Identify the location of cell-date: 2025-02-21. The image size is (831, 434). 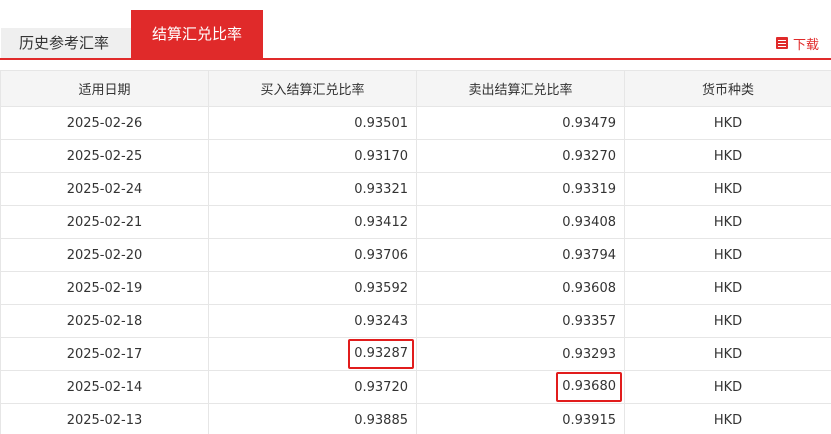
(104, 222).